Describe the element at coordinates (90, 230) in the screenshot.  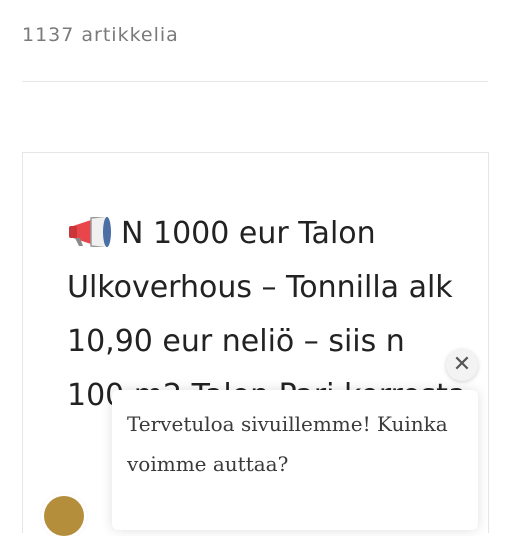
I see `megaphone-icon` at that location.